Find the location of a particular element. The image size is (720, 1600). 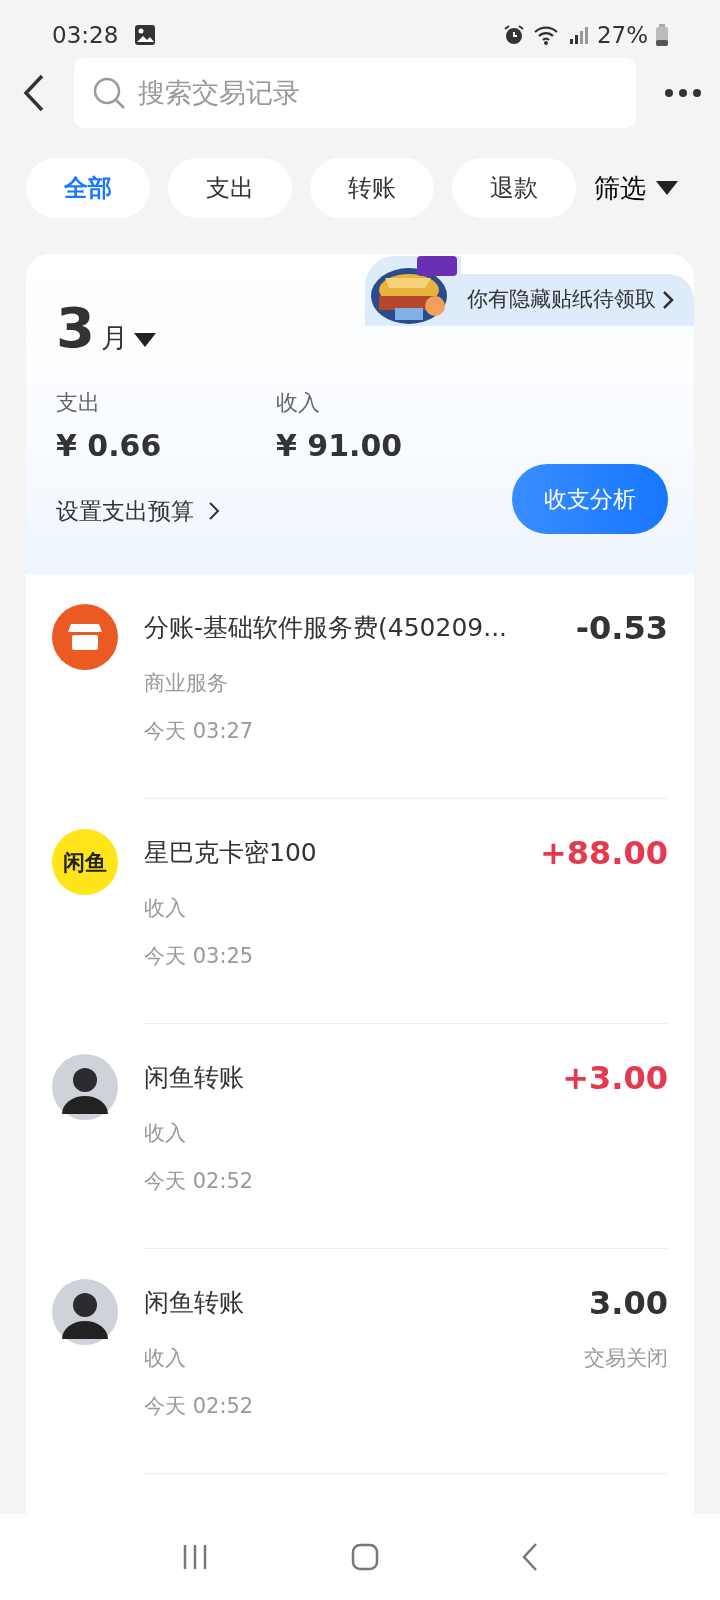

alarm-icon is located at coordinates (513, 35).